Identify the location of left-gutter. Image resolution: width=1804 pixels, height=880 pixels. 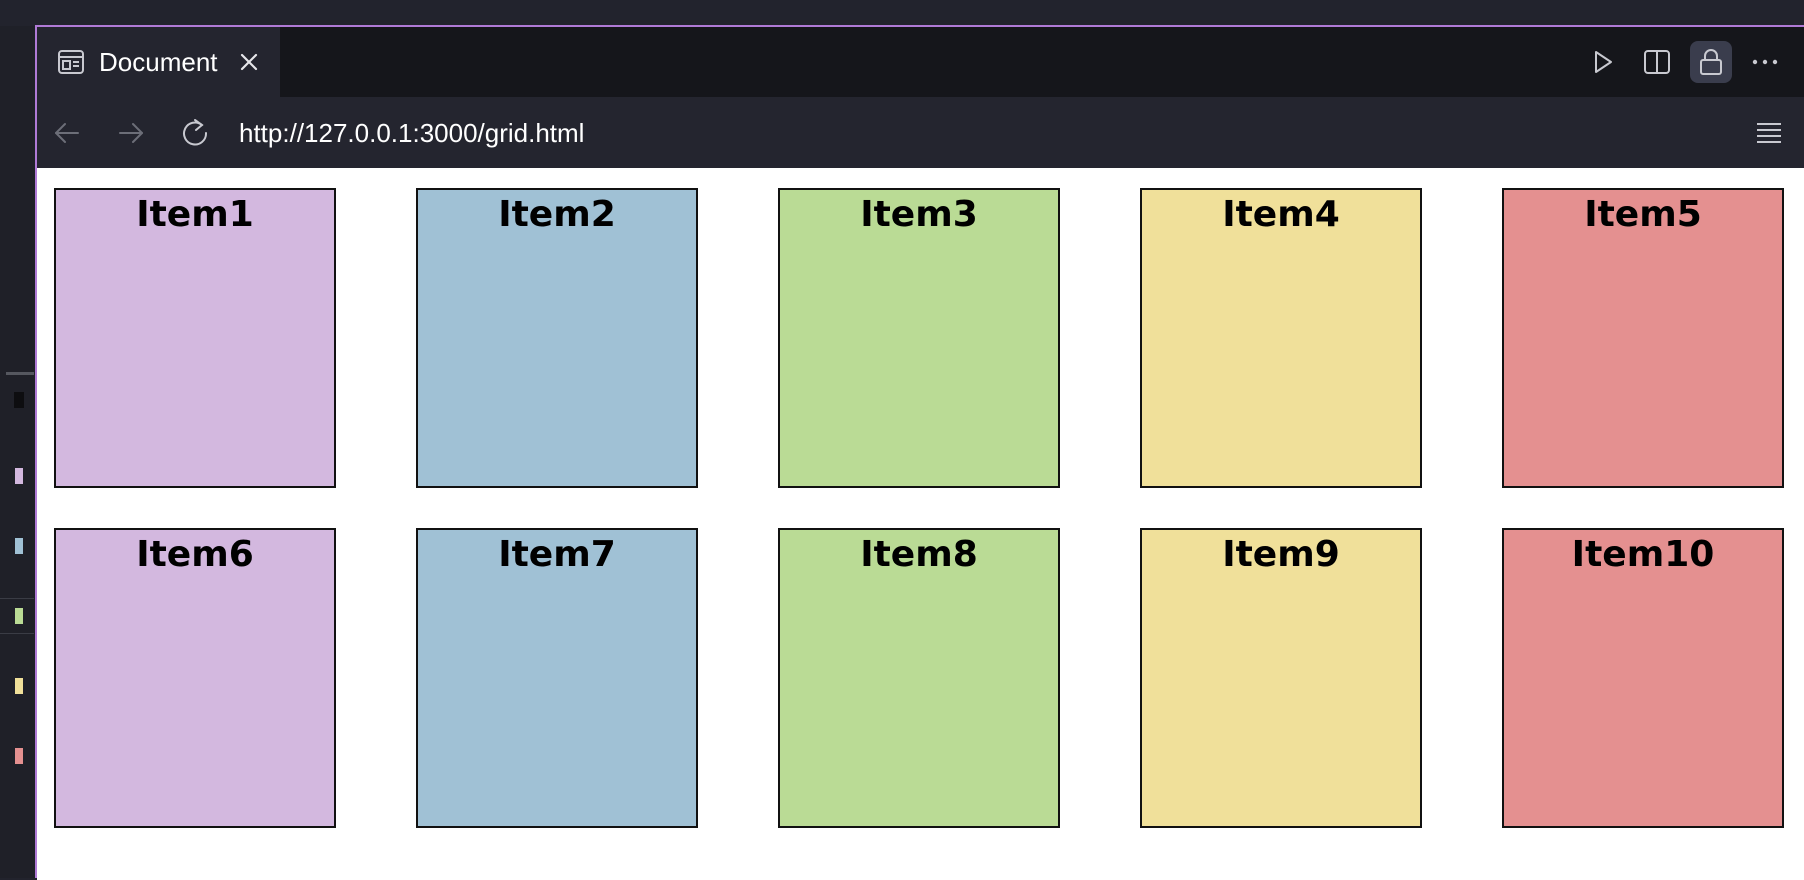
(17, 452).